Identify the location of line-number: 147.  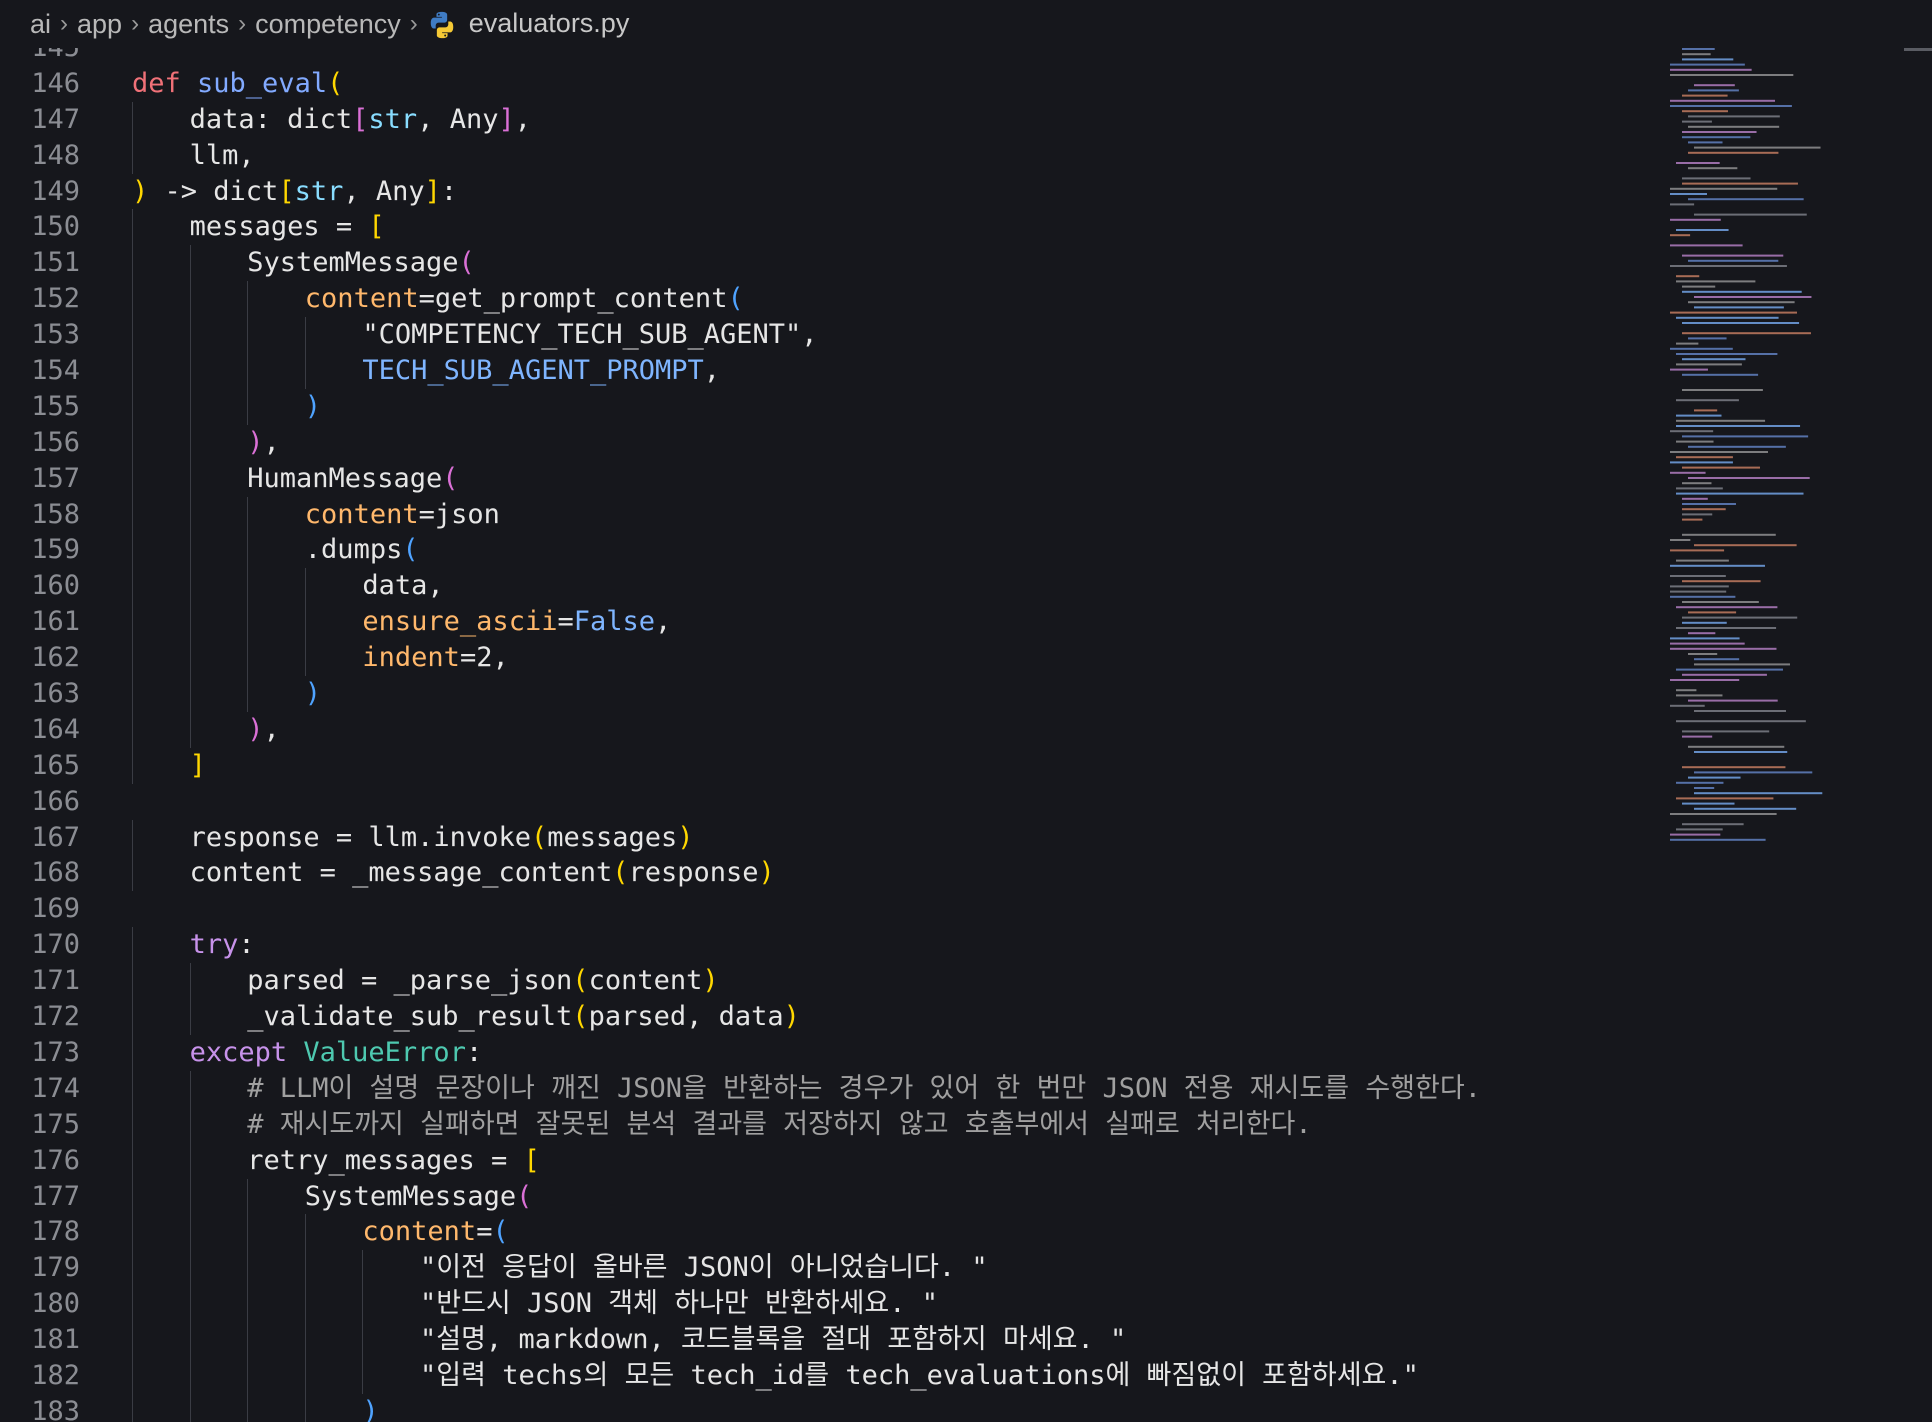
(55, 119).